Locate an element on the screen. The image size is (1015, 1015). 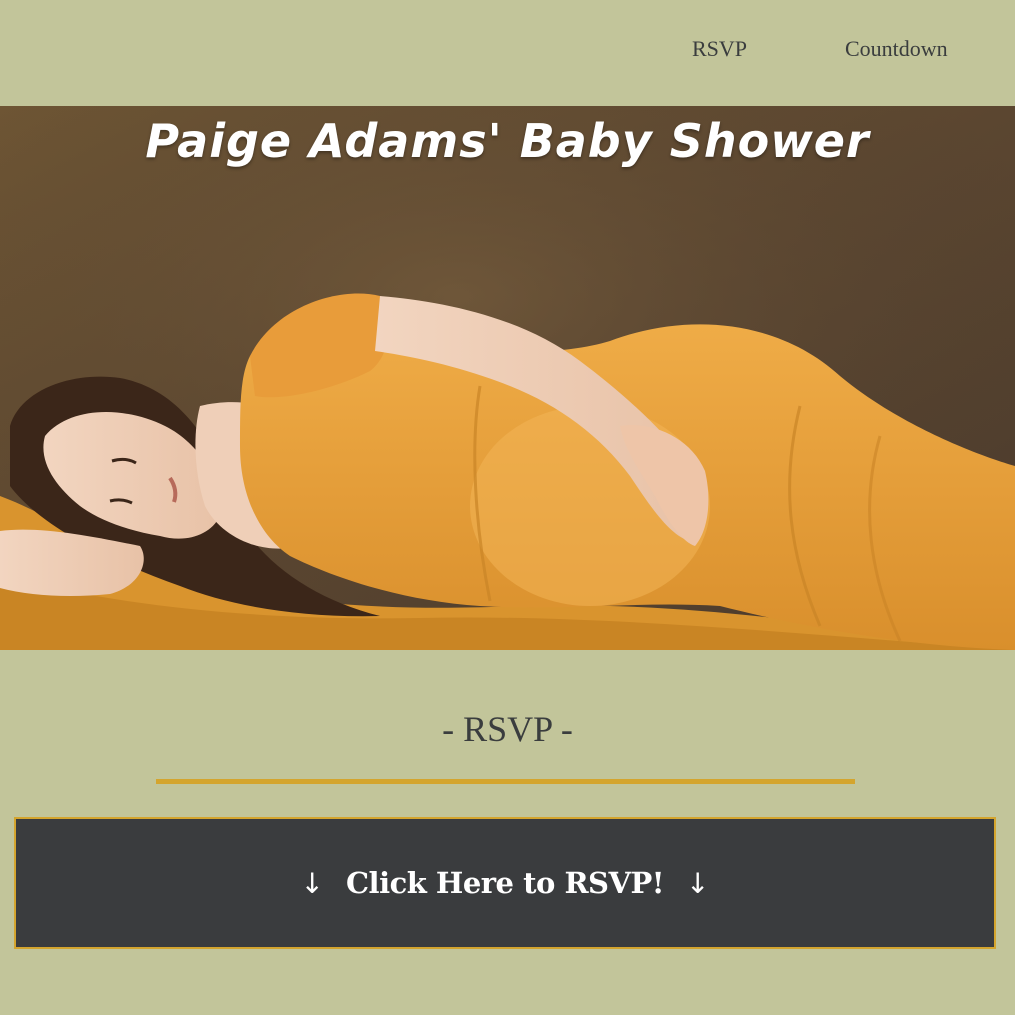
section-divider is located at coordinates (505, 781).